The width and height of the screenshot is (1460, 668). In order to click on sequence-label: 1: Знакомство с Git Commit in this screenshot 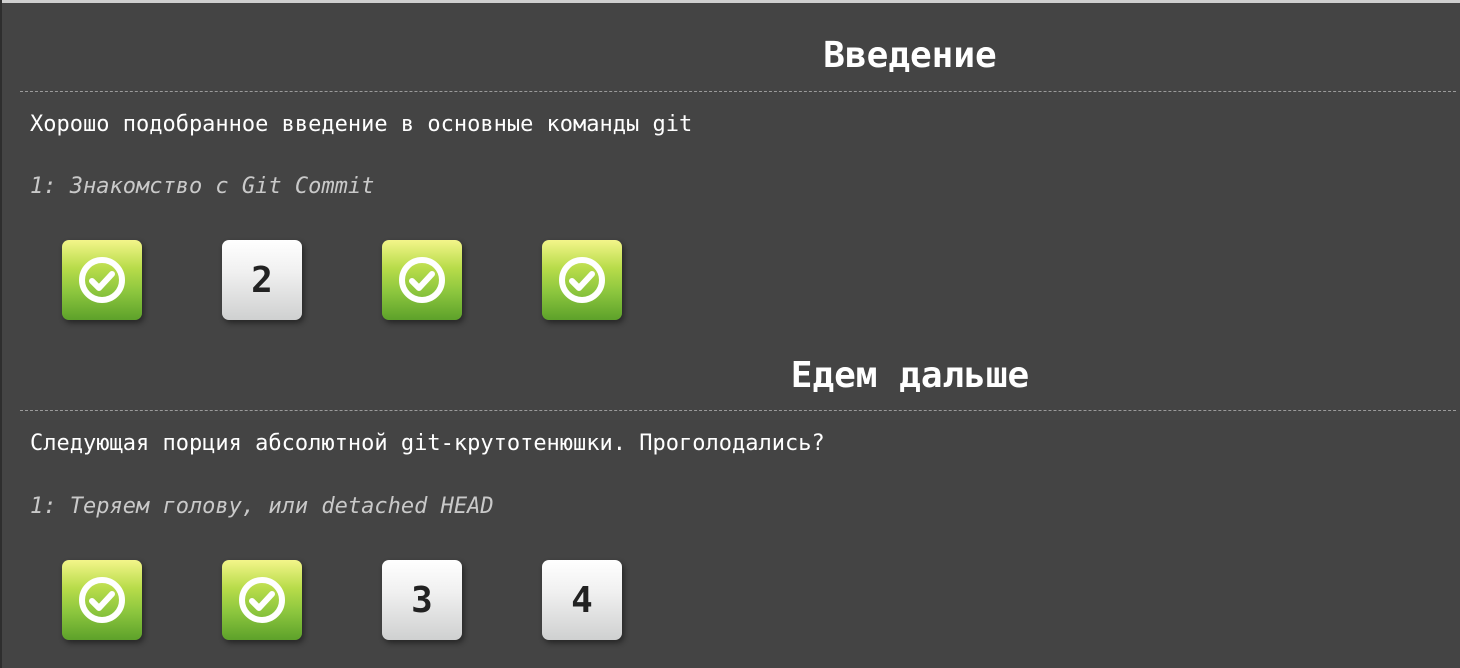, I will do `click(202, 186)`.